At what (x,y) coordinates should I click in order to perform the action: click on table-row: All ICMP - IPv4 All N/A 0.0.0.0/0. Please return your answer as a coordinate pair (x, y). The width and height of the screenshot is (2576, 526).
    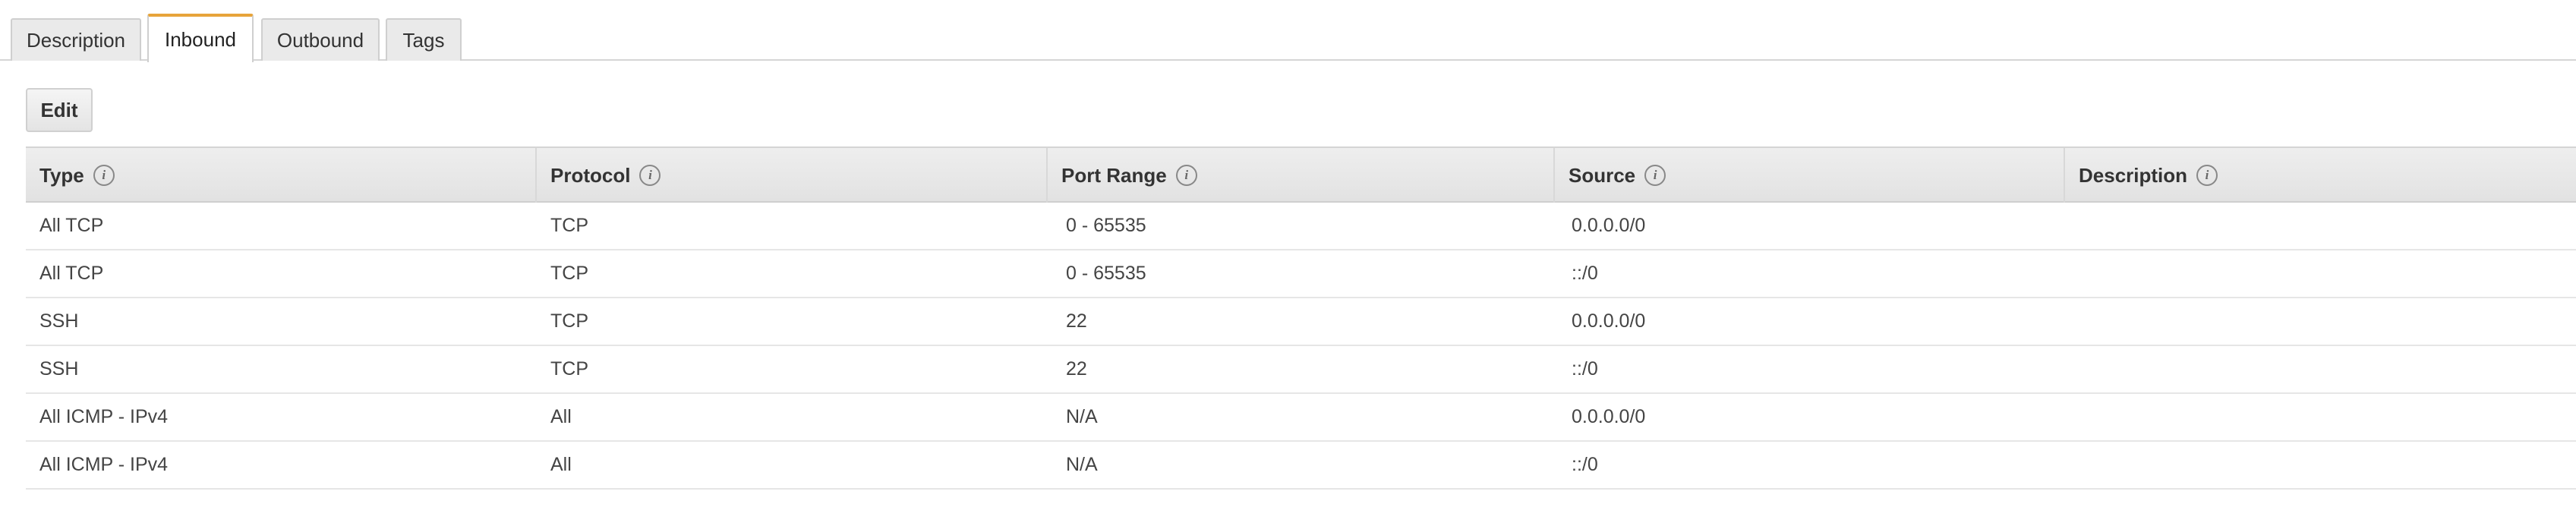
    Looking at the image, I should click on (1301, 418).